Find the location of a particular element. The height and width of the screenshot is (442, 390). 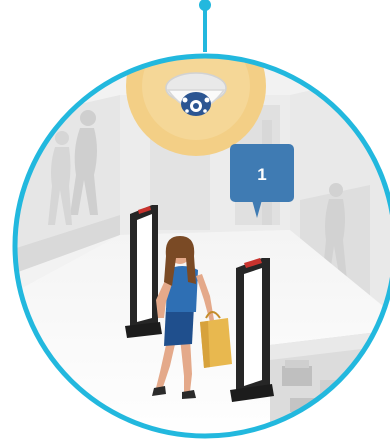

checkout-counter is located at coordinates (330, 383).